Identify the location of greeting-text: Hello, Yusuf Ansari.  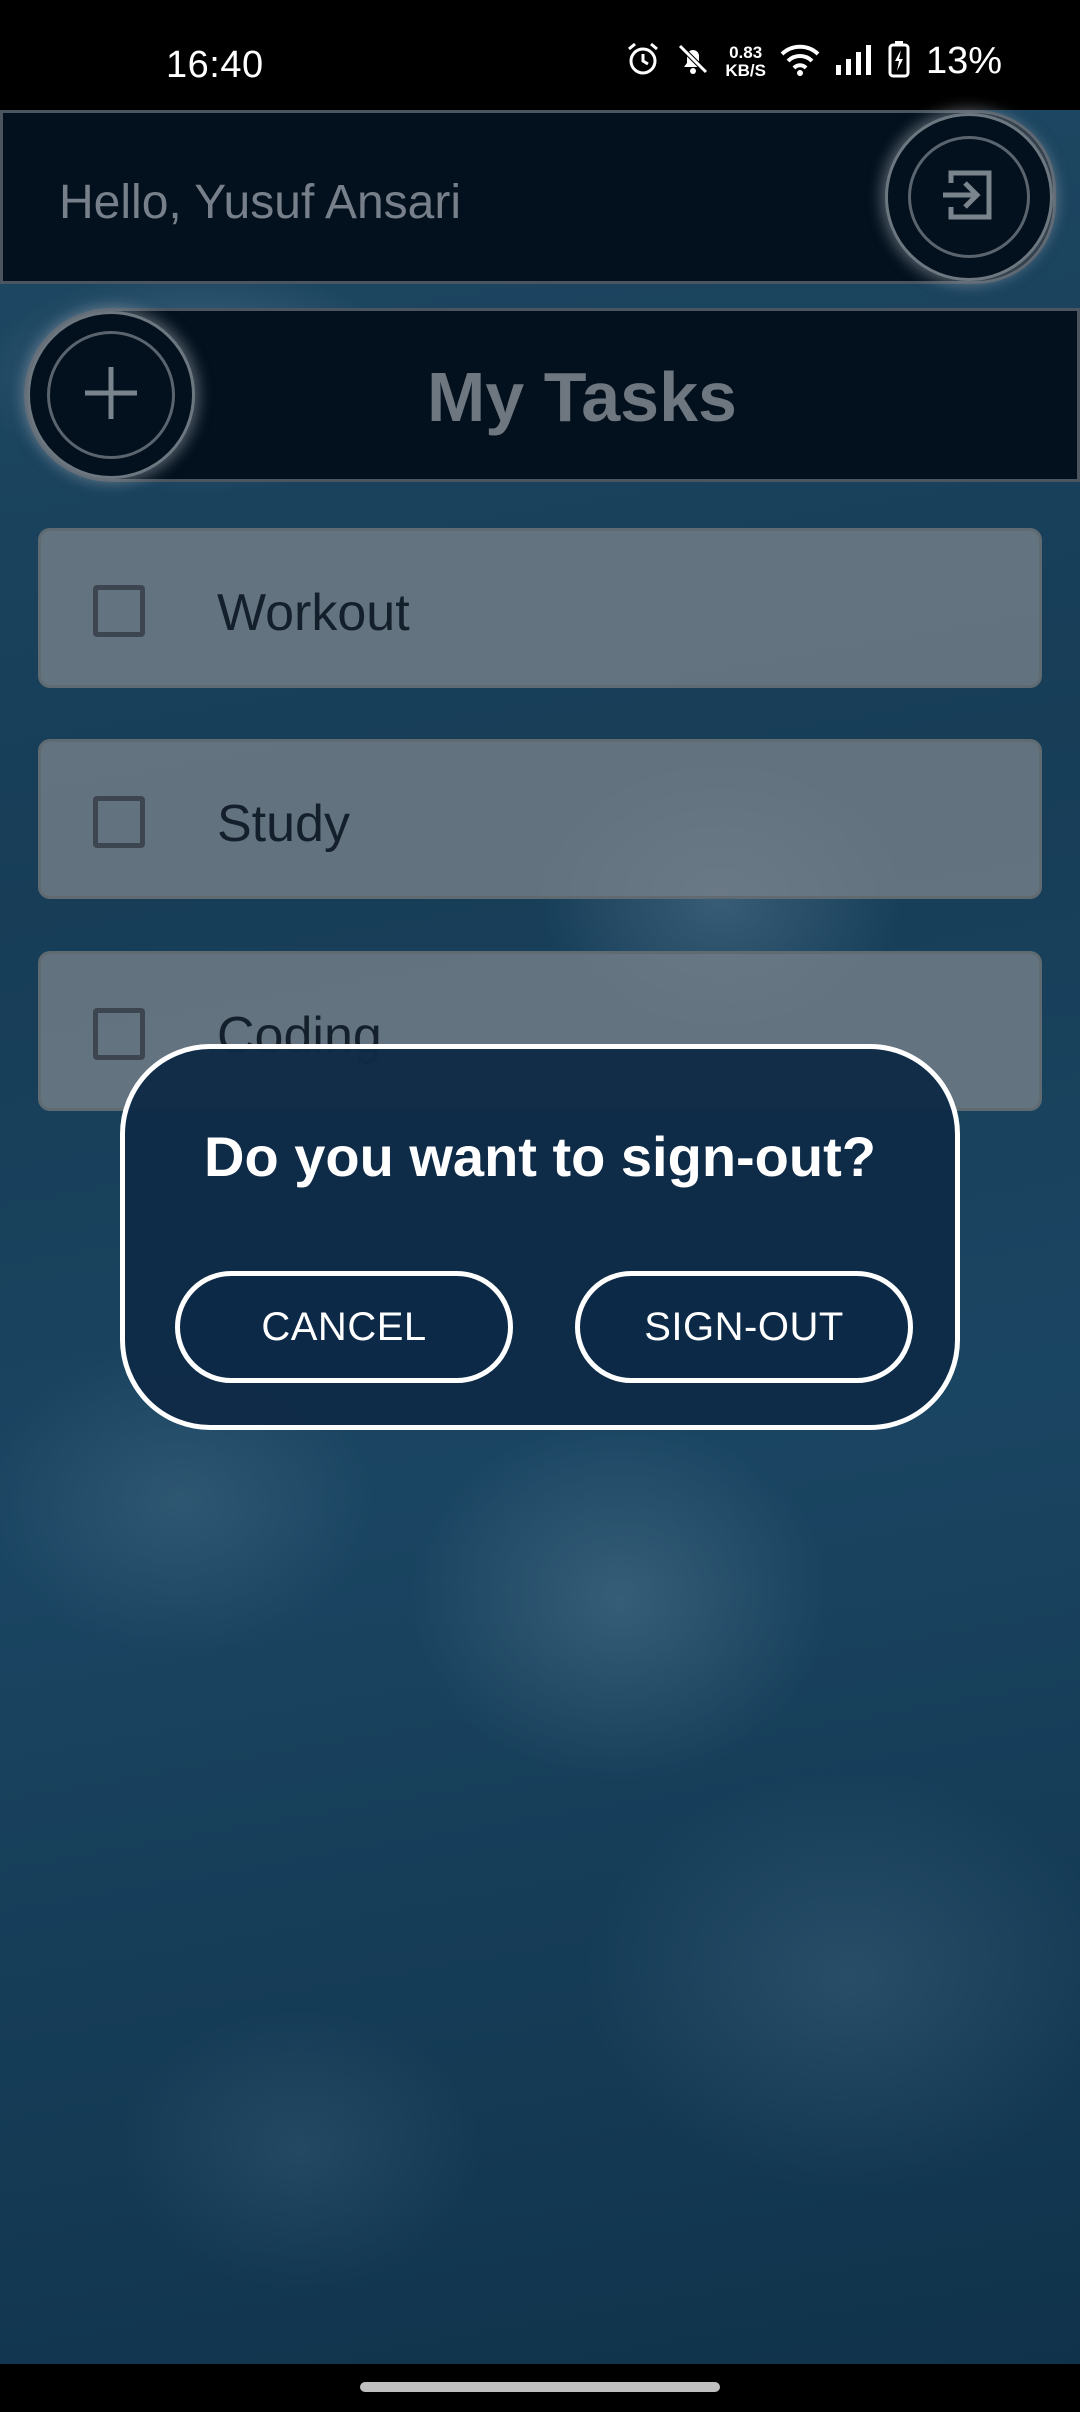
(260, 202).